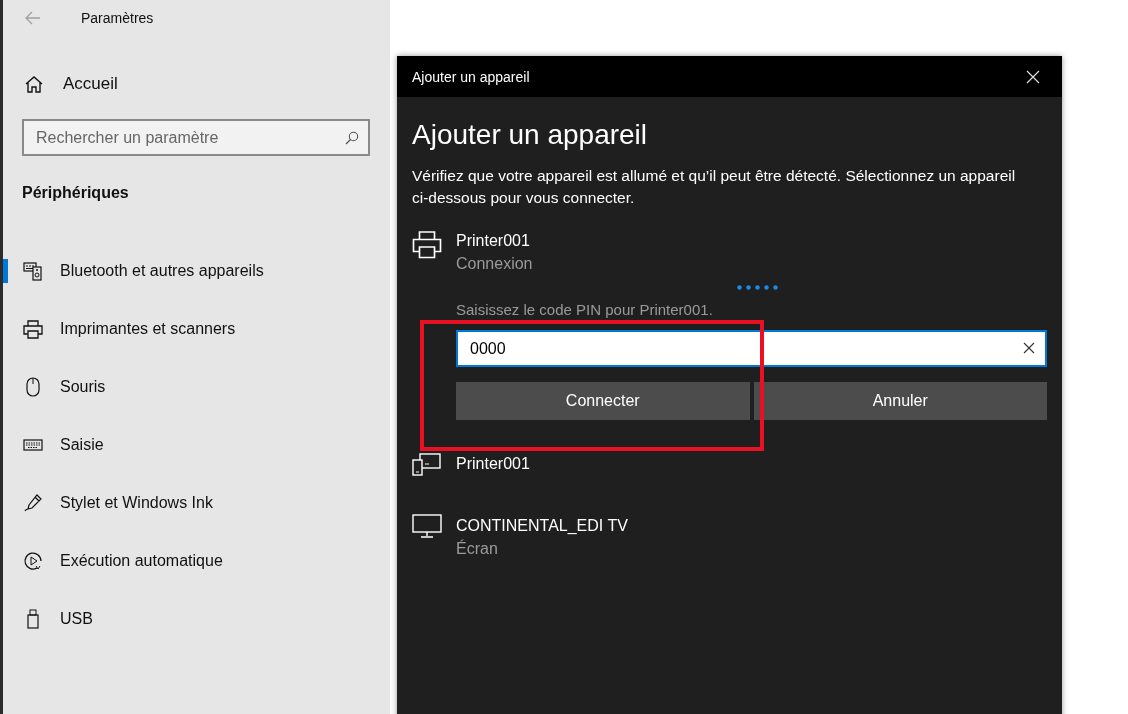  Describe the element at coordinates (427, 464) in the screenshot. I see `phone-and-screen-icon` at that location.